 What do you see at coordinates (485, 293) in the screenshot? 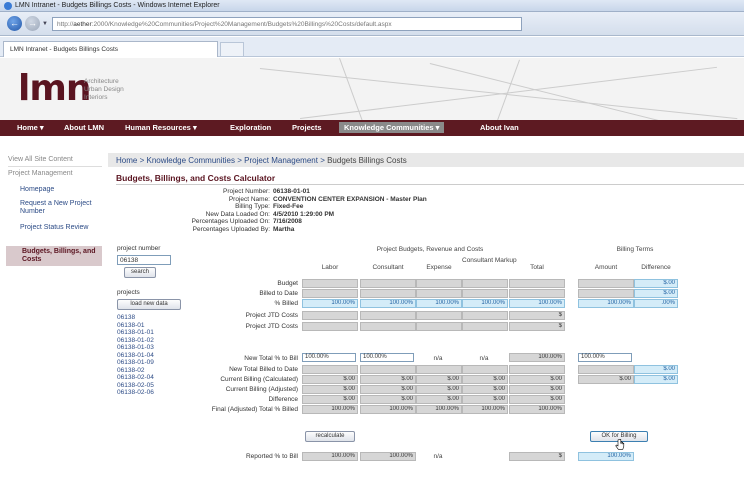
I see `billed-markup` at bounding box center [485, 293].